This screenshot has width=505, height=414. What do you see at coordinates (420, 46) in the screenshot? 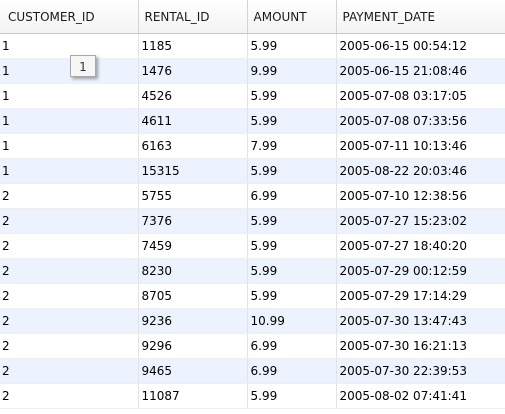
I see `cell-payment-date: 2005-06-15 00:54:12` at bounding box center [420, 46].